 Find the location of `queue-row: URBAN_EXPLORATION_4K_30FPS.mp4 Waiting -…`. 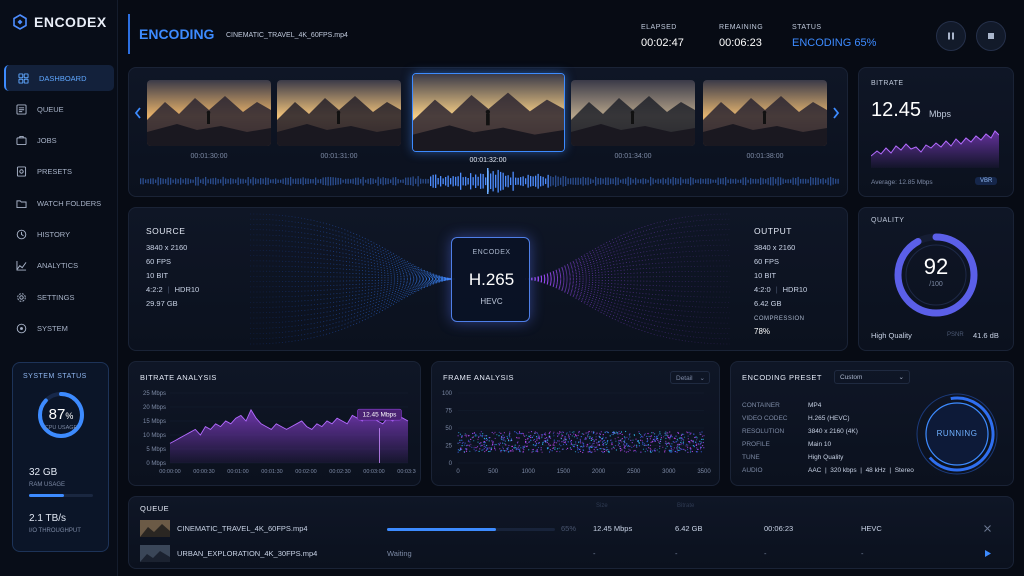

queue-row: URBAN_EXPLORATION_4K_30FPS.mp4 Waiting -… is located at coordinates (568, 554).